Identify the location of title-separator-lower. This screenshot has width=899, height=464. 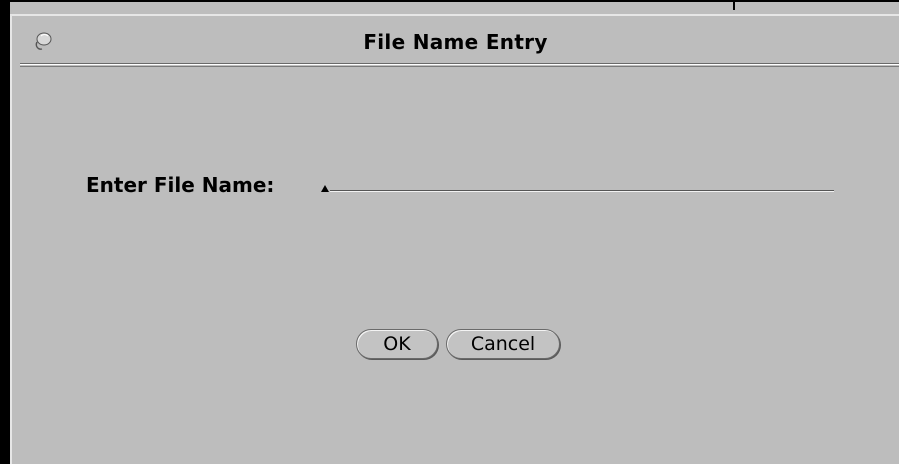
(459, 66).